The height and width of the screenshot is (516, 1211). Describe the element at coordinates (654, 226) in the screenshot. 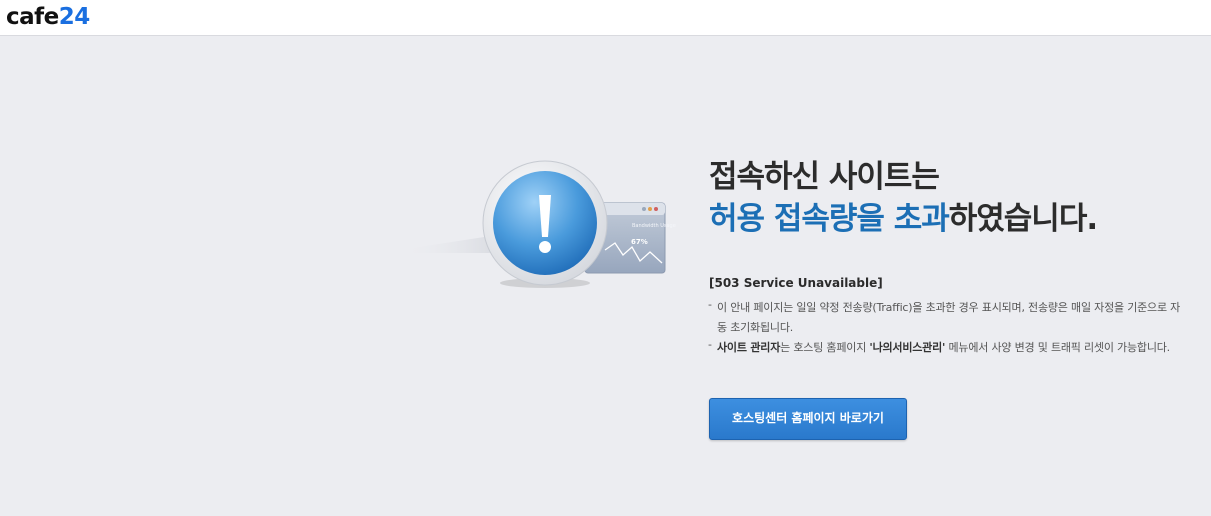

I see `graph-caption: Bandwidth Usage` at that location.